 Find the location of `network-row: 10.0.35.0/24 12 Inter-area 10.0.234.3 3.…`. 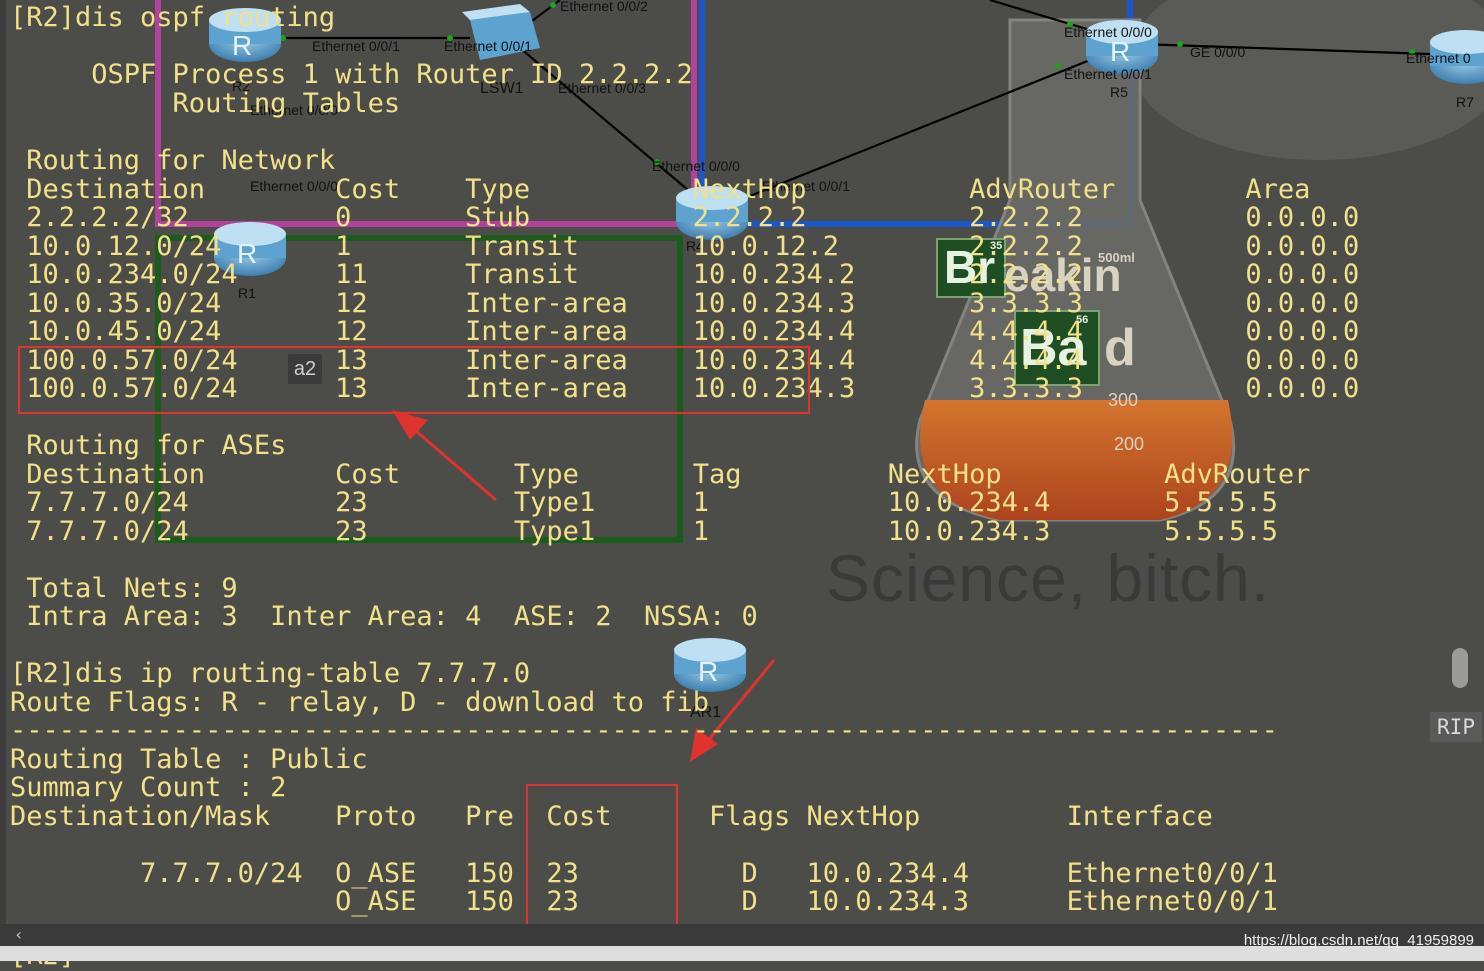

network-row: 10.0.35.0/24 12 Inter-area 10.0.234.3 3.… is located at coordinates (685, 303).